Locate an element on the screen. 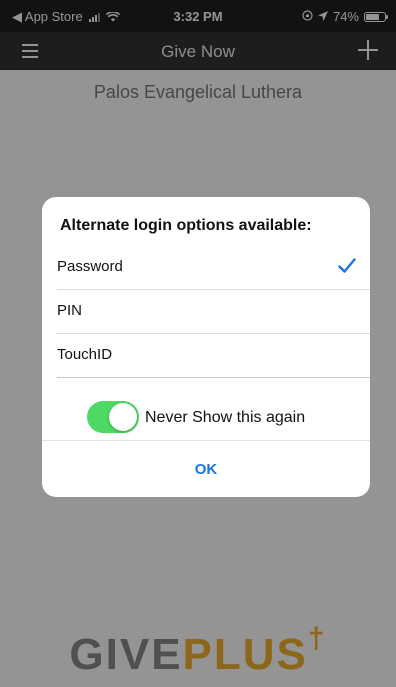 The width and height of the screenshot is (396, 687). toggle-knob is located at coordinates (123, 417).